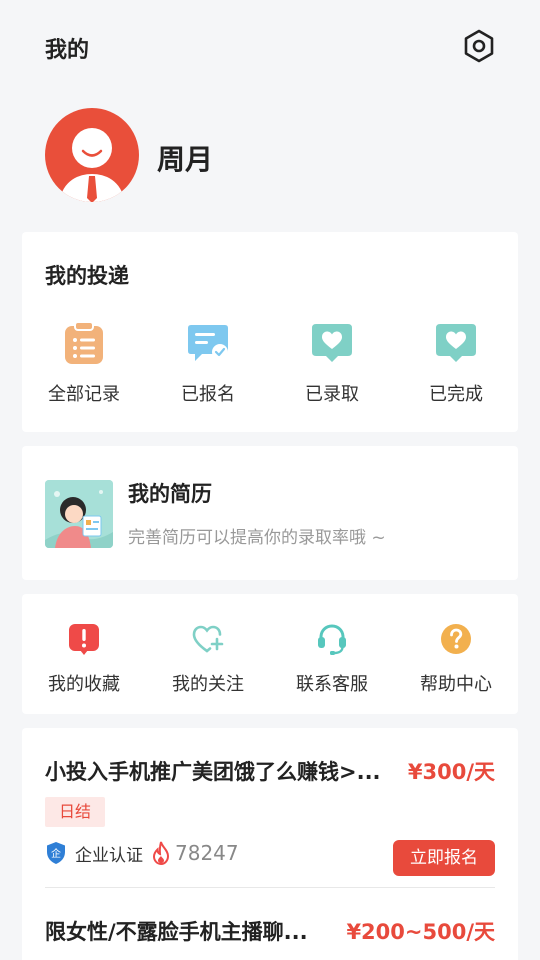 This screenshot has width=540, height=960. I want to click on job-tag: 日结, so click(75, 812).